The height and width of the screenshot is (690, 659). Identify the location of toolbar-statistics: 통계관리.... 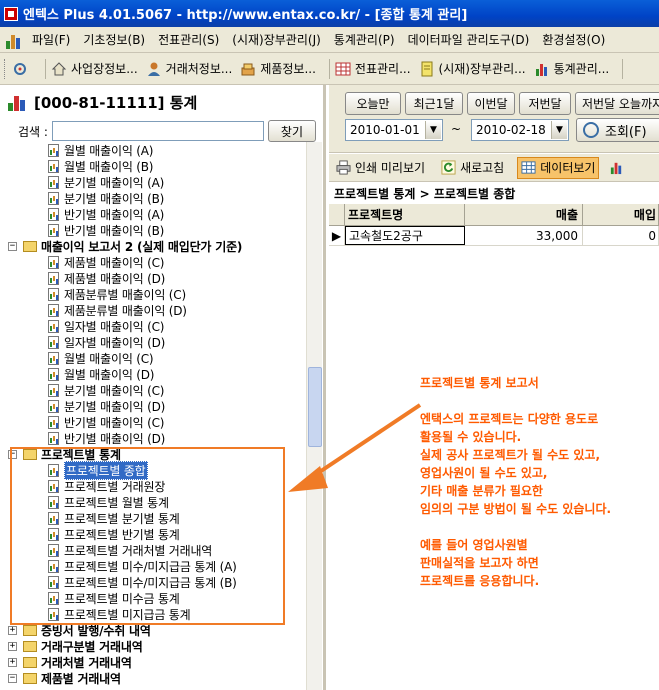
(571, 68).